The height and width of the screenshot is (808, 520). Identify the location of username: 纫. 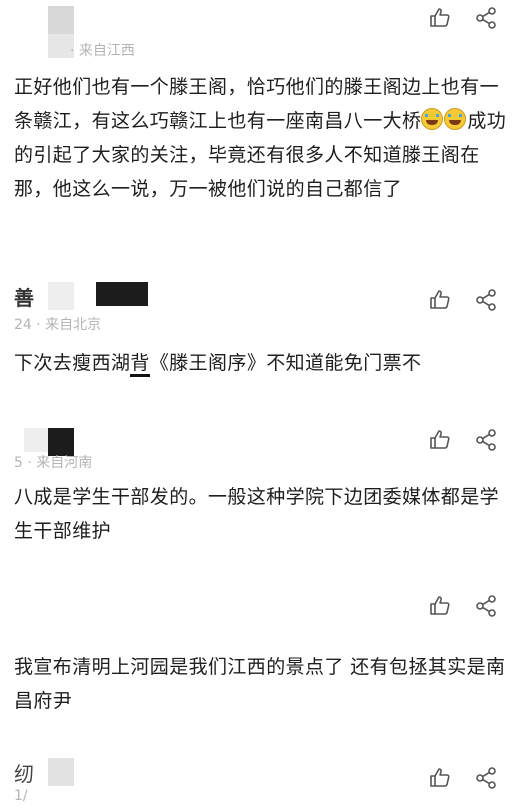
(24, 772).